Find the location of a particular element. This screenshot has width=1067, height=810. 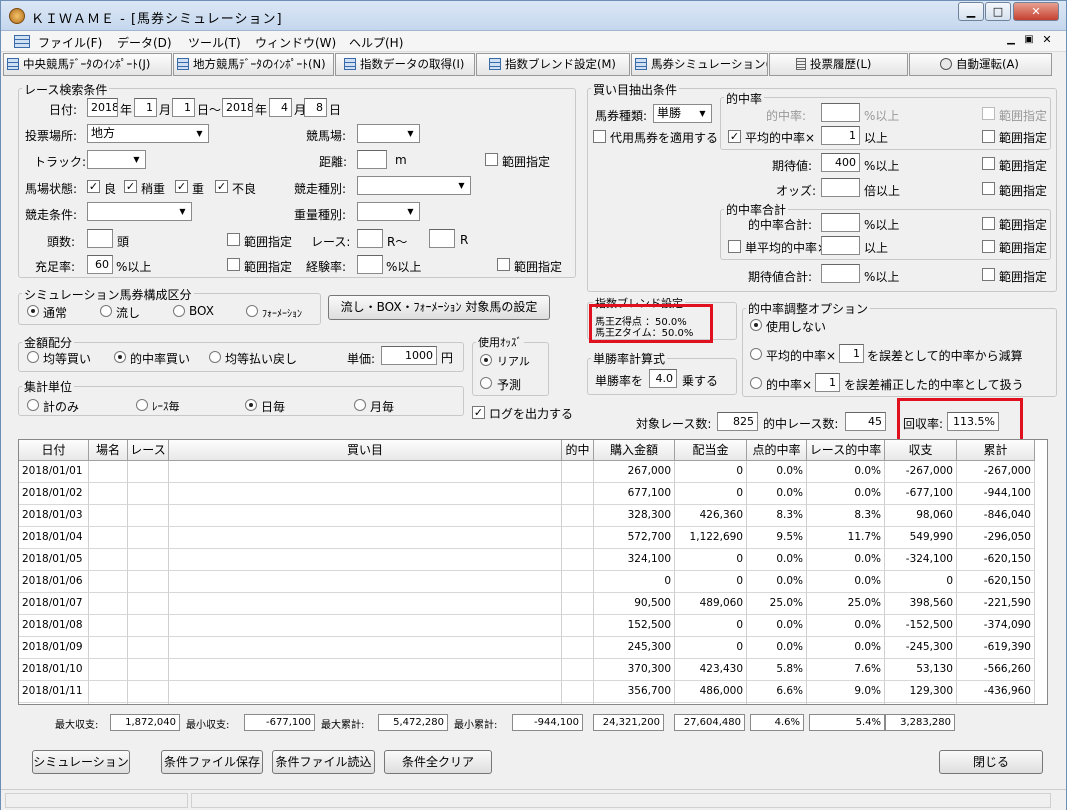

unit-price-input: 1000 is located at coordinates (409, 355).